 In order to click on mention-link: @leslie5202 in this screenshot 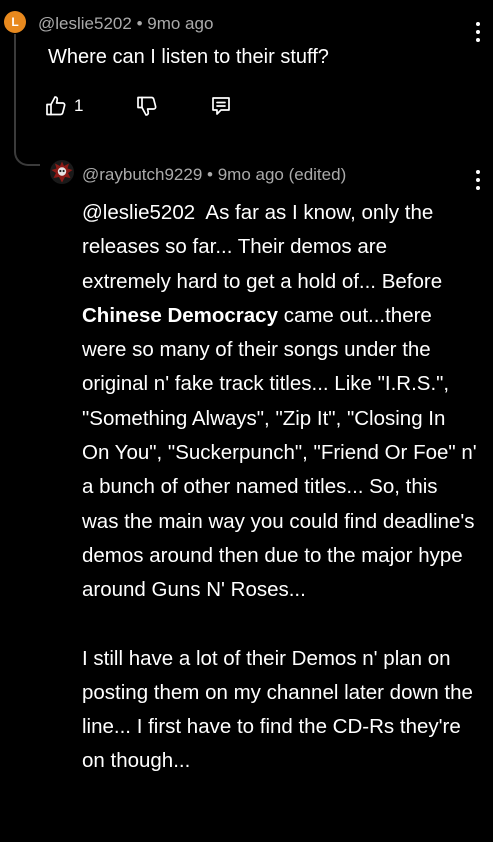, I will do `click(138, 212)`.